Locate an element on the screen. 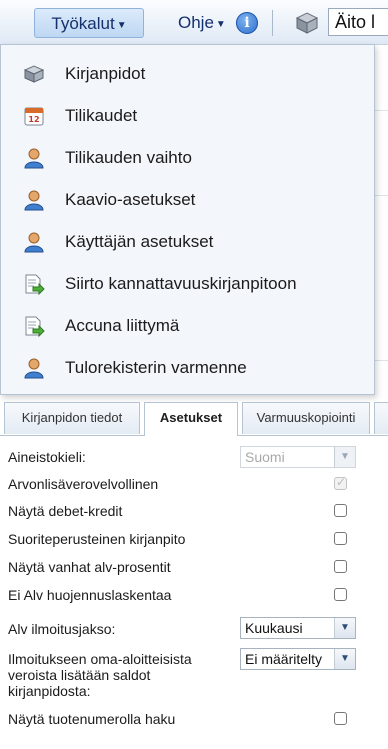 The image size is (388, 749). tools-menu-label: Työkalut is located at coordinates (83, 23).